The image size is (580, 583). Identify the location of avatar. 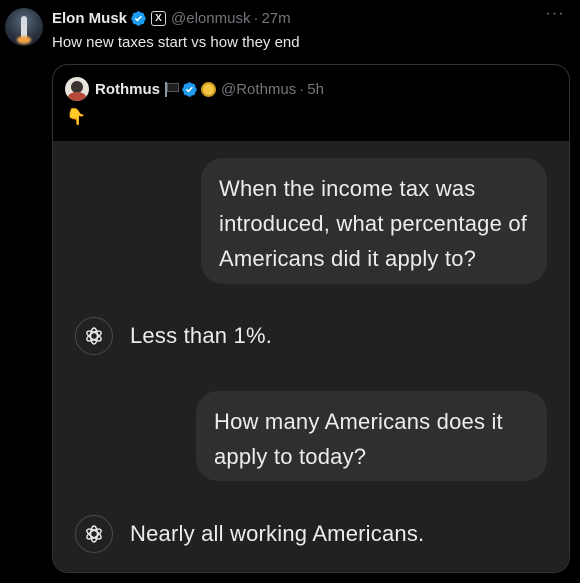
(24, 27).